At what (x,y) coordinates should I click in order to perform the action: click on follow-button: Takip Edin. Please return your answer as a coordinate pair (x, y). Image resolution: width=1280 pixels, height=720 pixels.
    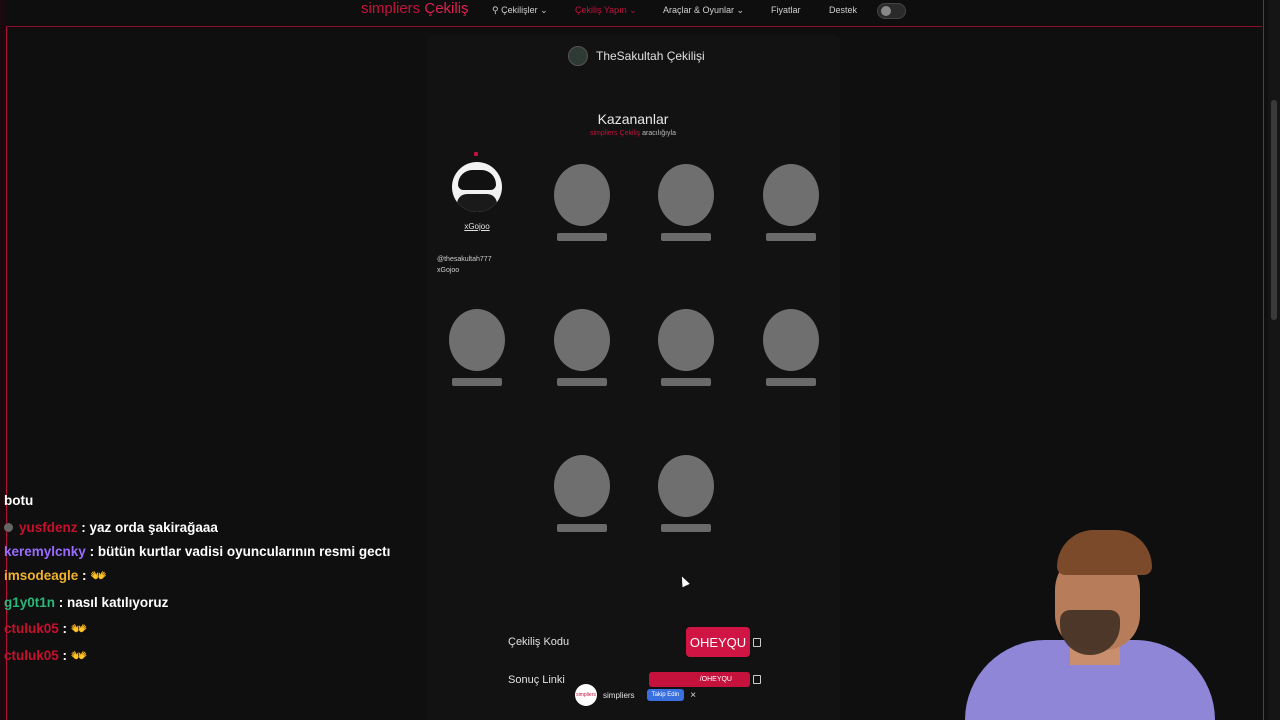
    Looking at the image, I should click on (665, 695).